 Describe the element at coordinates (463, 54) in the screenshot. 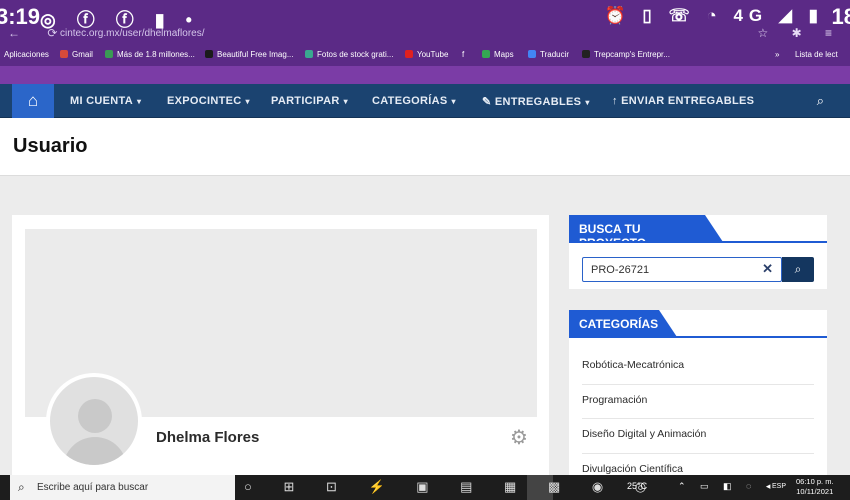

I see `bookmark-item: f` at that location.